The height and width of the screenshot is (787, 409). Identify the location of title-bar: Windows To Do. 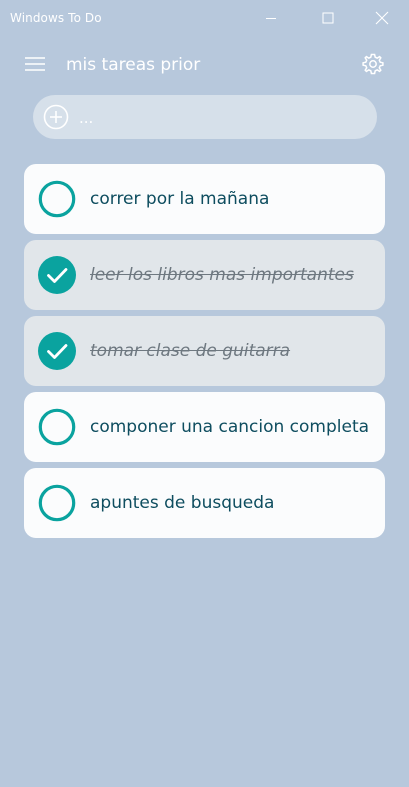
(204, 18).